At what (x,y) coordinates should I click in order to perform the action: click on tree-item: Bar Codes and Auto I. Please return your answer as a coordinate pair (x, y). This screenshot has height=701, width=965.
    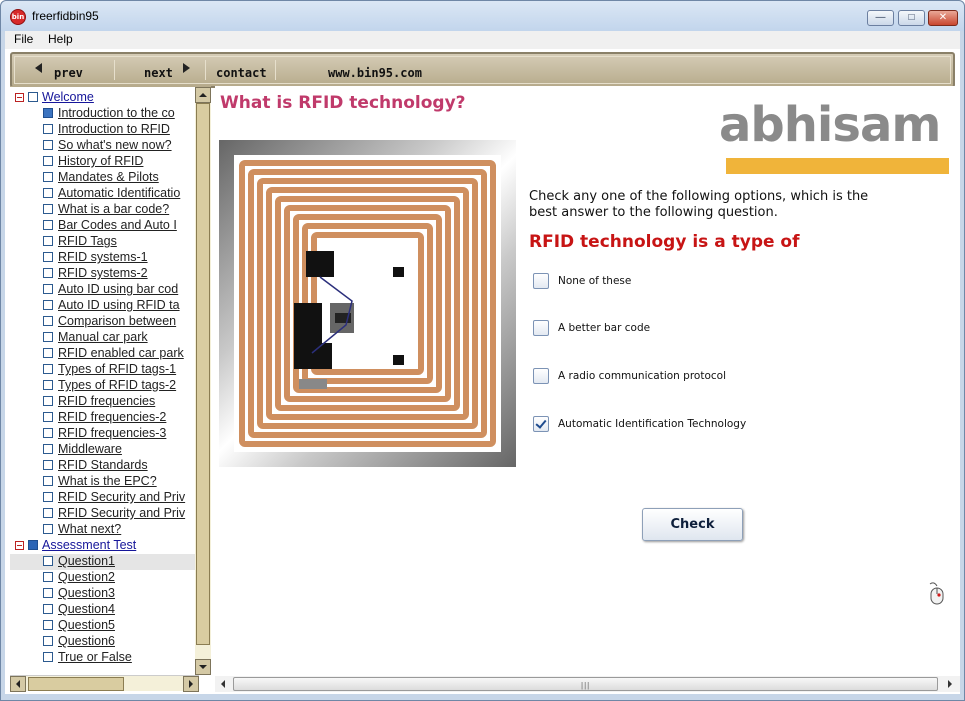
    Looking at the image, I should click on (102, 226).